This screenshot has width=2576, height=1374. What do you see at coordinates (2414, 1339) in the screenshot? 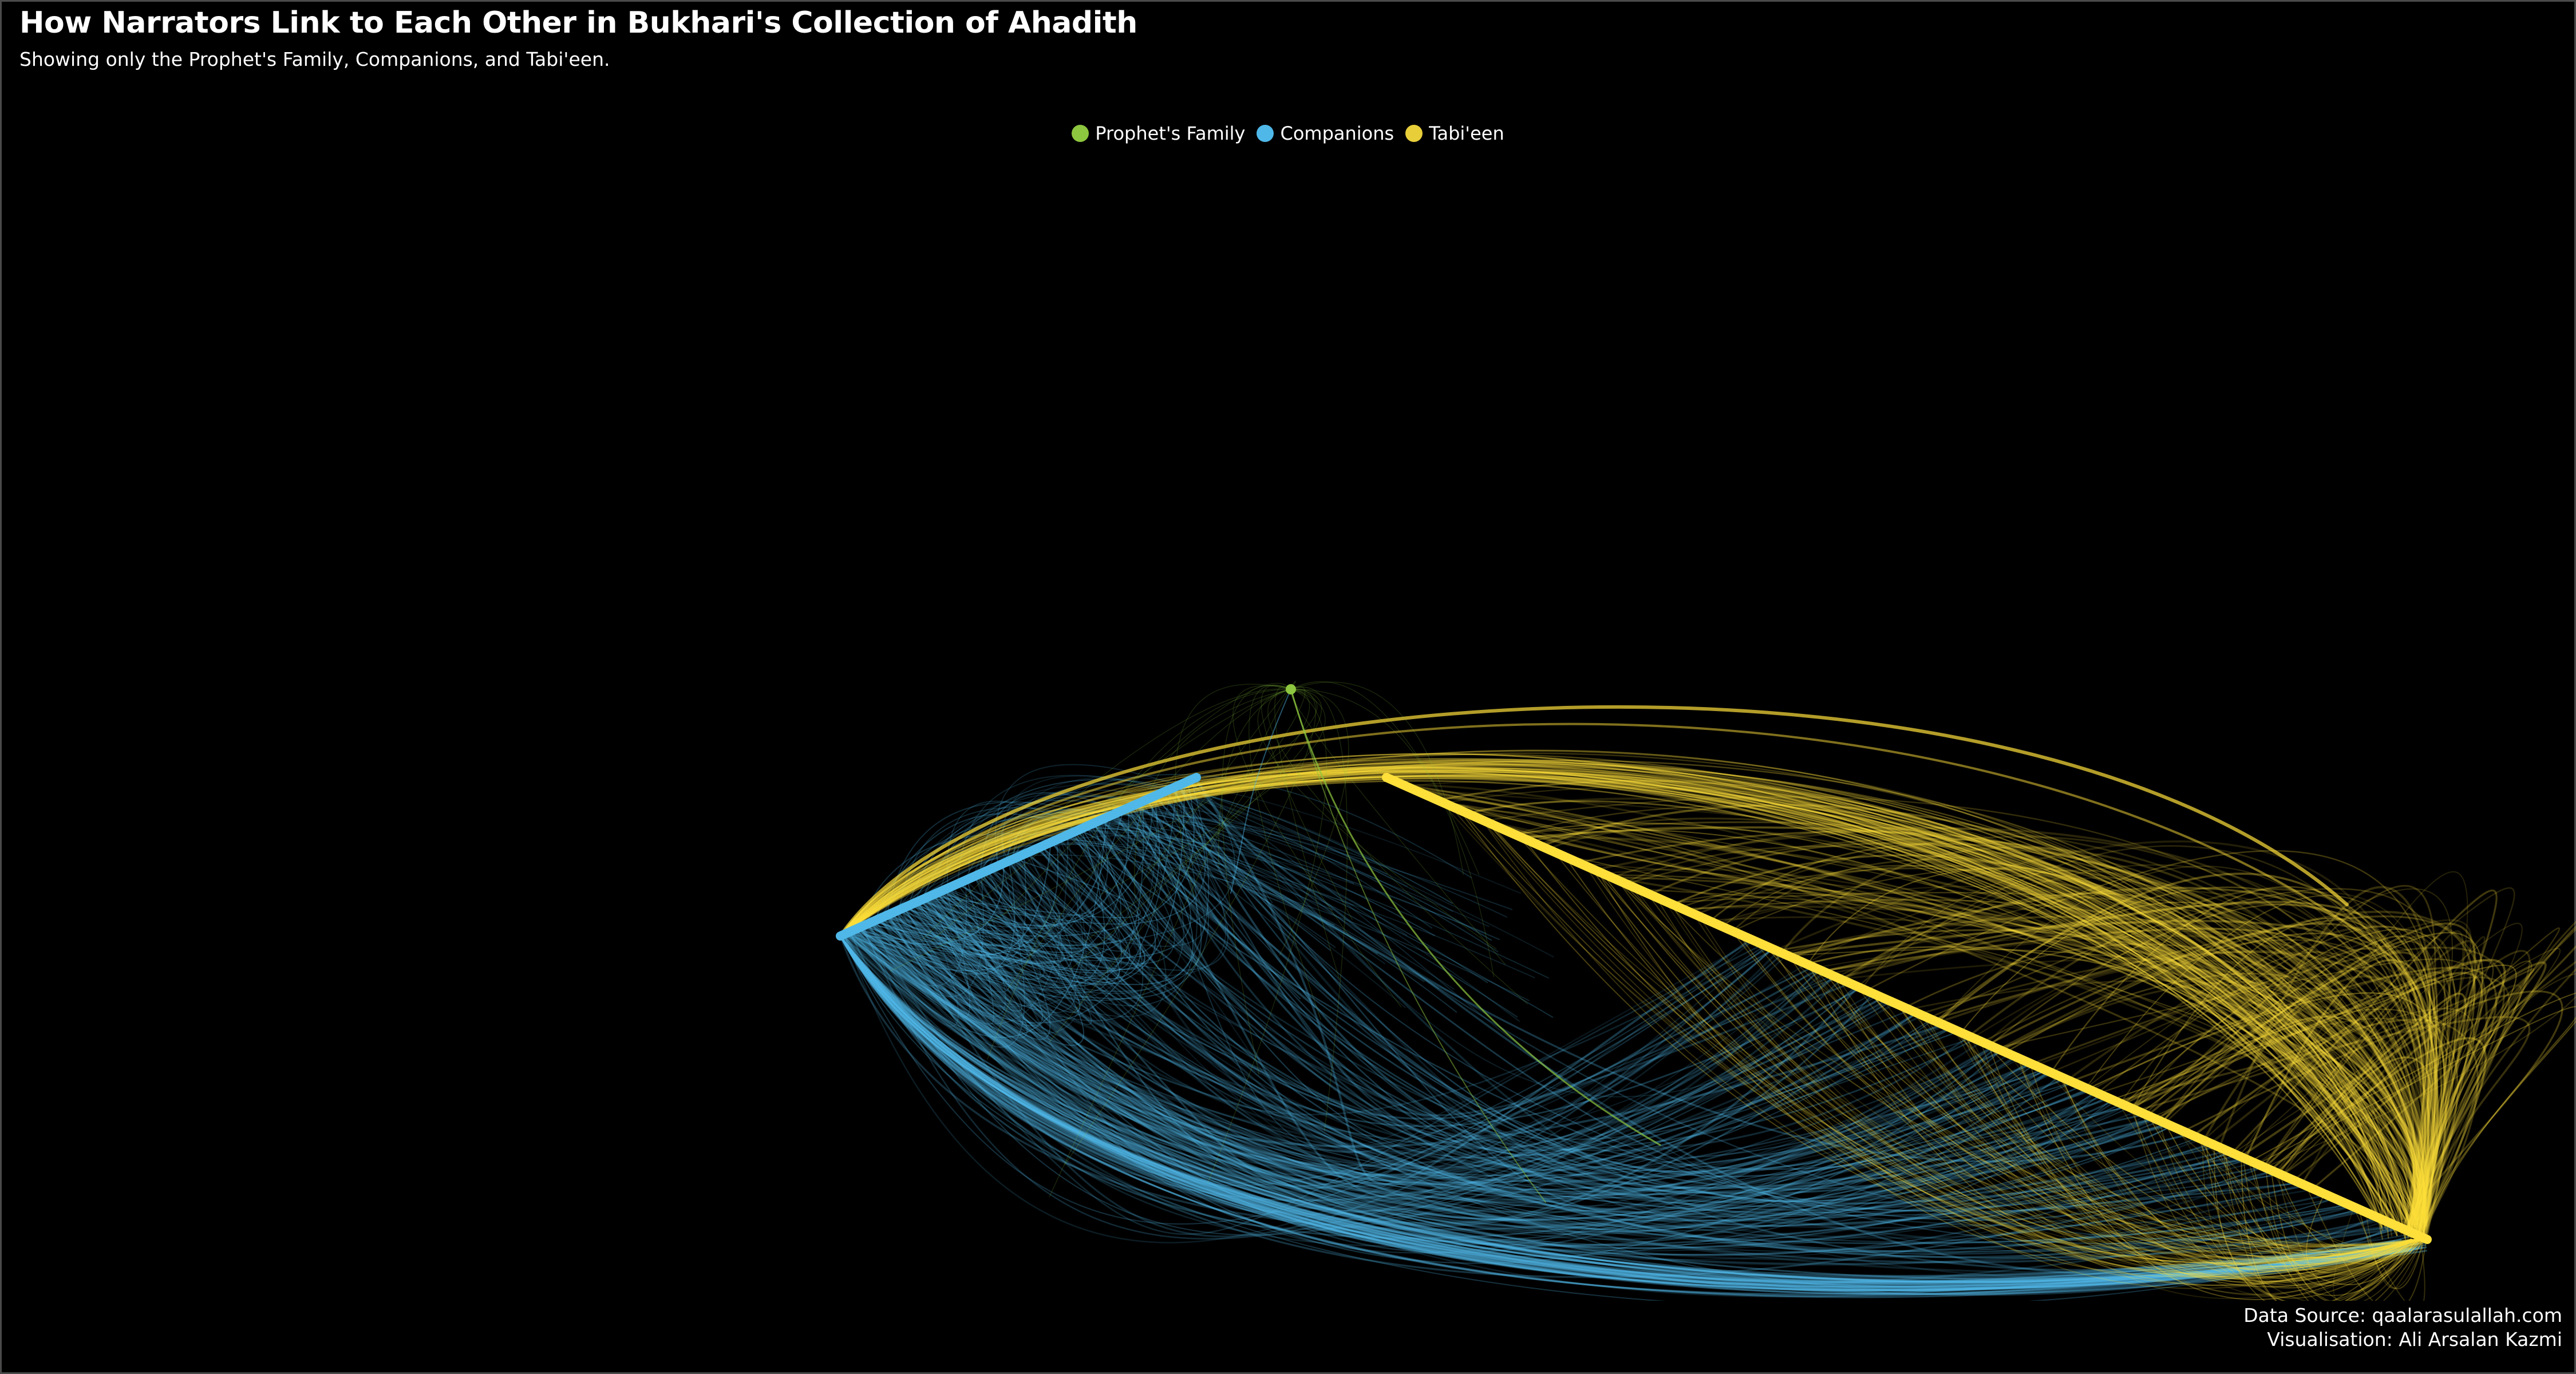
I see `visualisation-credit-text: Visualisation: Ali Arsalan Kazmi` at bounding box center [2414, 1339].